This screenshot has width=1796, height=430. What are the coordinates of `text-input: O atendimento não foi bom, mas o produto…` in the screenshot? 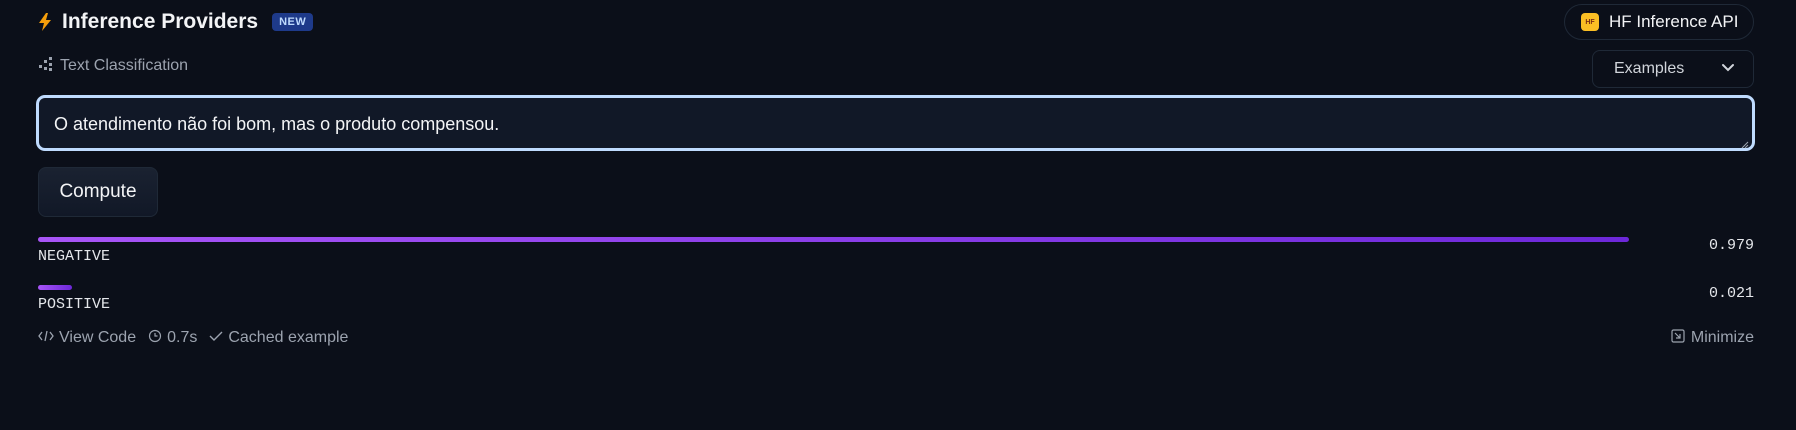 It's located at (895, 123).